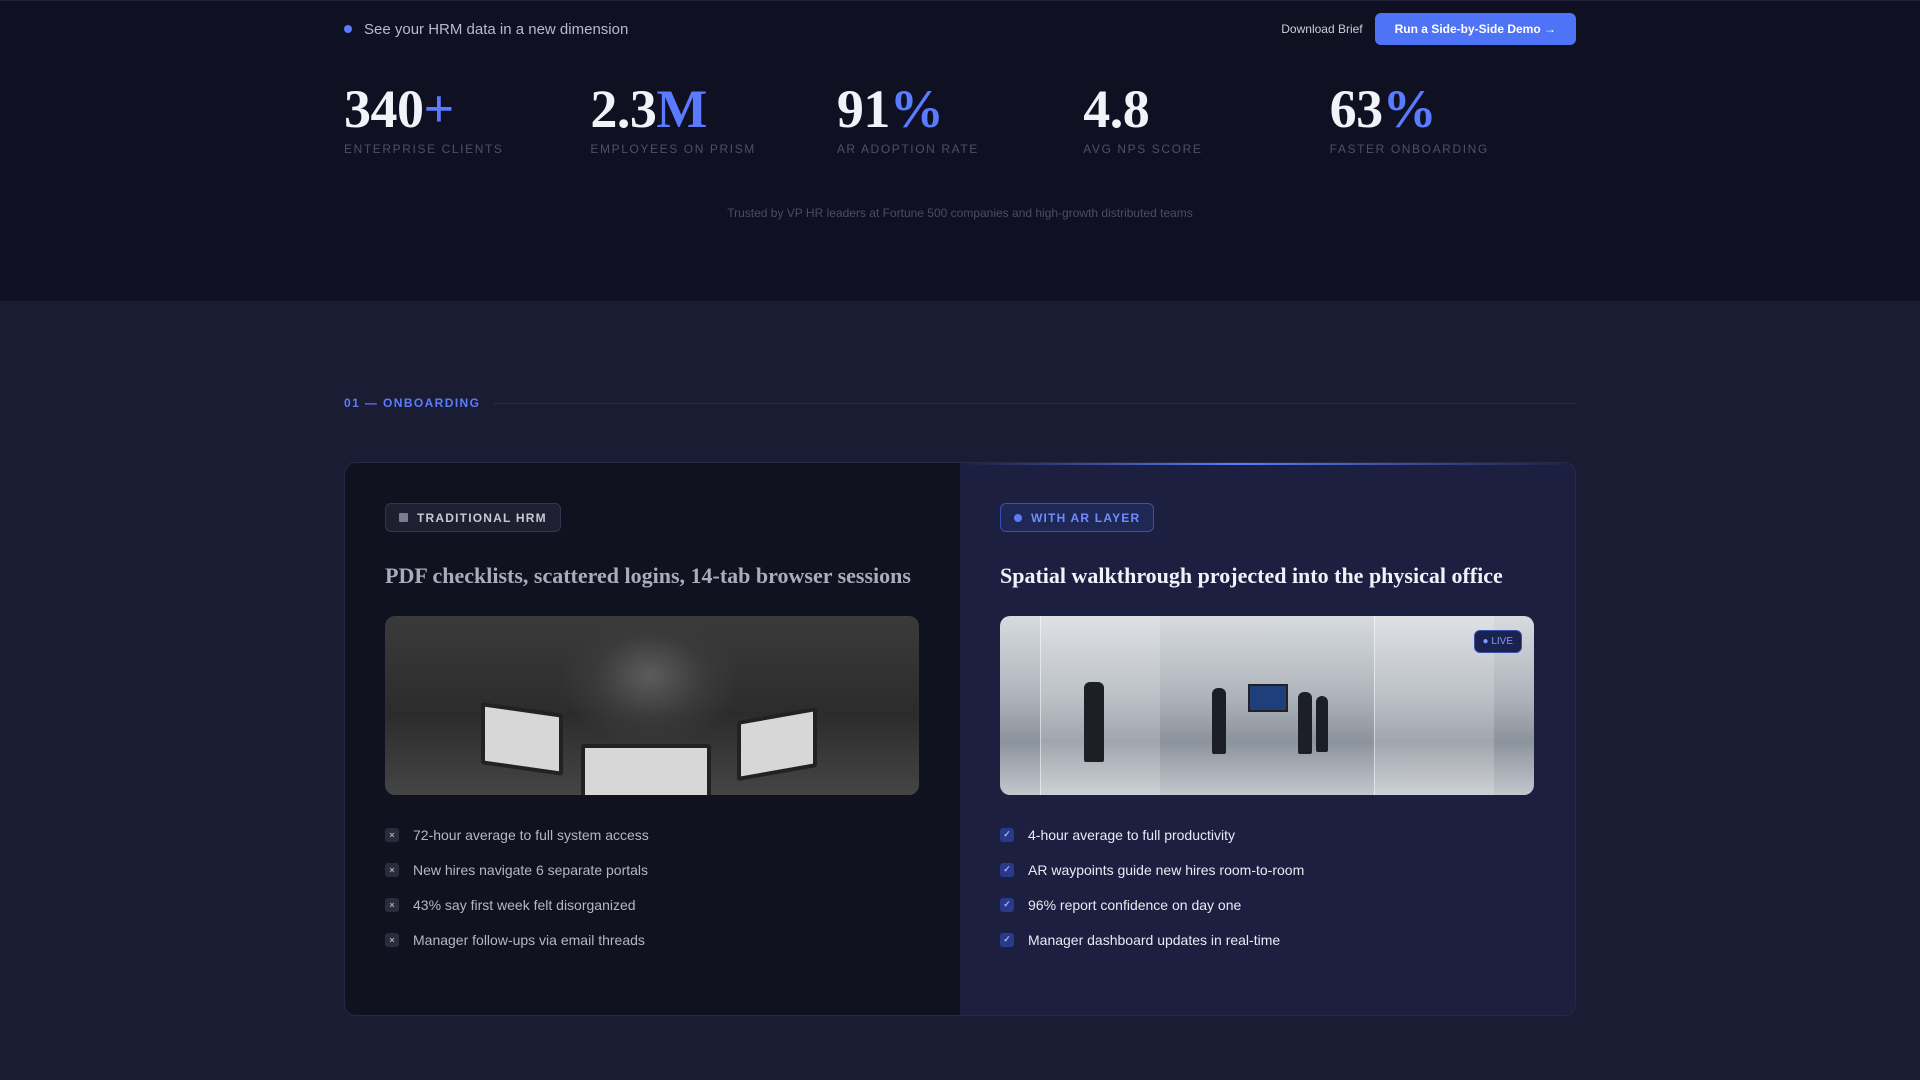 This screenshot has height=1080, width=1920. I want to click on feature-text: New hires navigate 6 separate portals, so click(531, 869).